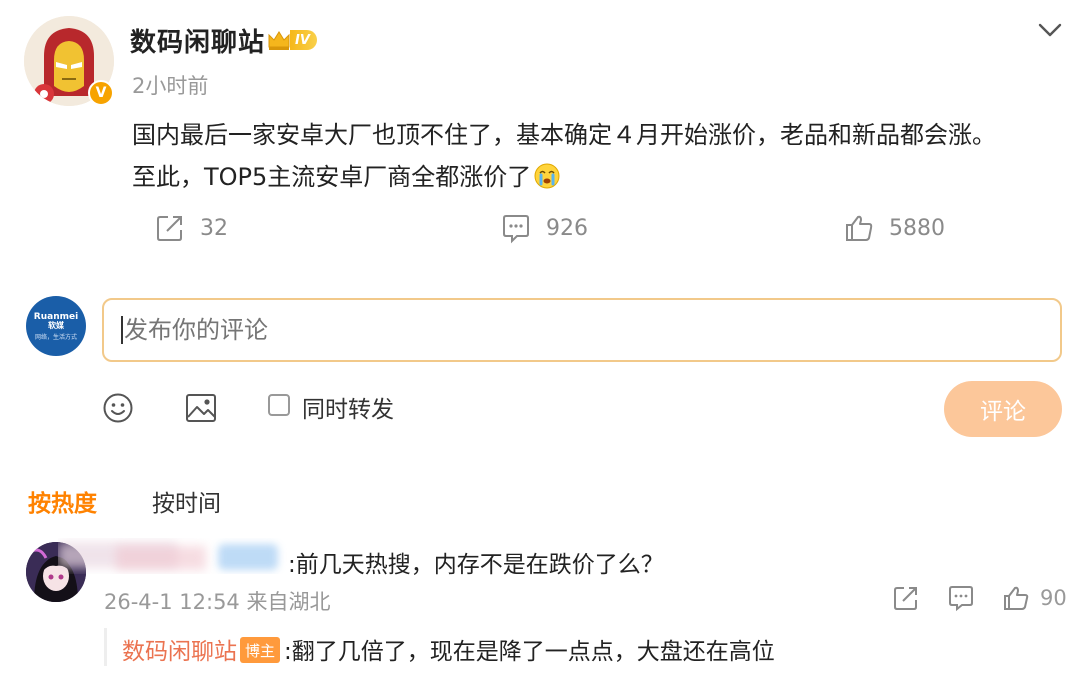 The height and width of the screenshot is (673, 1080). What do you see at coordinates (186, 501) in the screenshot?
I see `tab-sort-time: 按时间` at bounding box center [186, 501].